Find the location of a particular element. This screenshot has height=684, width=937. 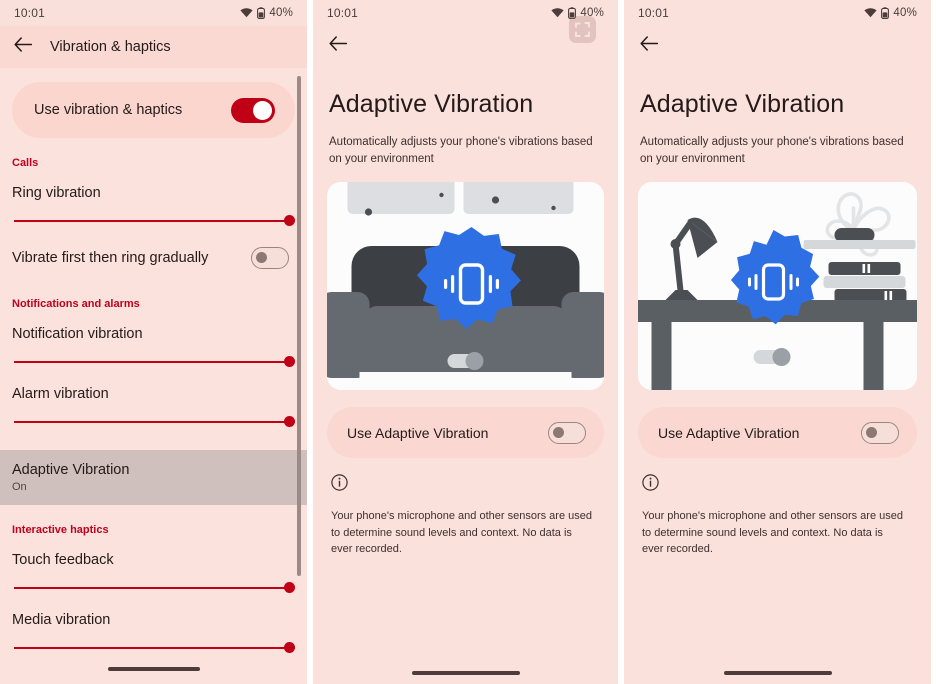

ring-vibration-slider is located at coordinates (153, 221).